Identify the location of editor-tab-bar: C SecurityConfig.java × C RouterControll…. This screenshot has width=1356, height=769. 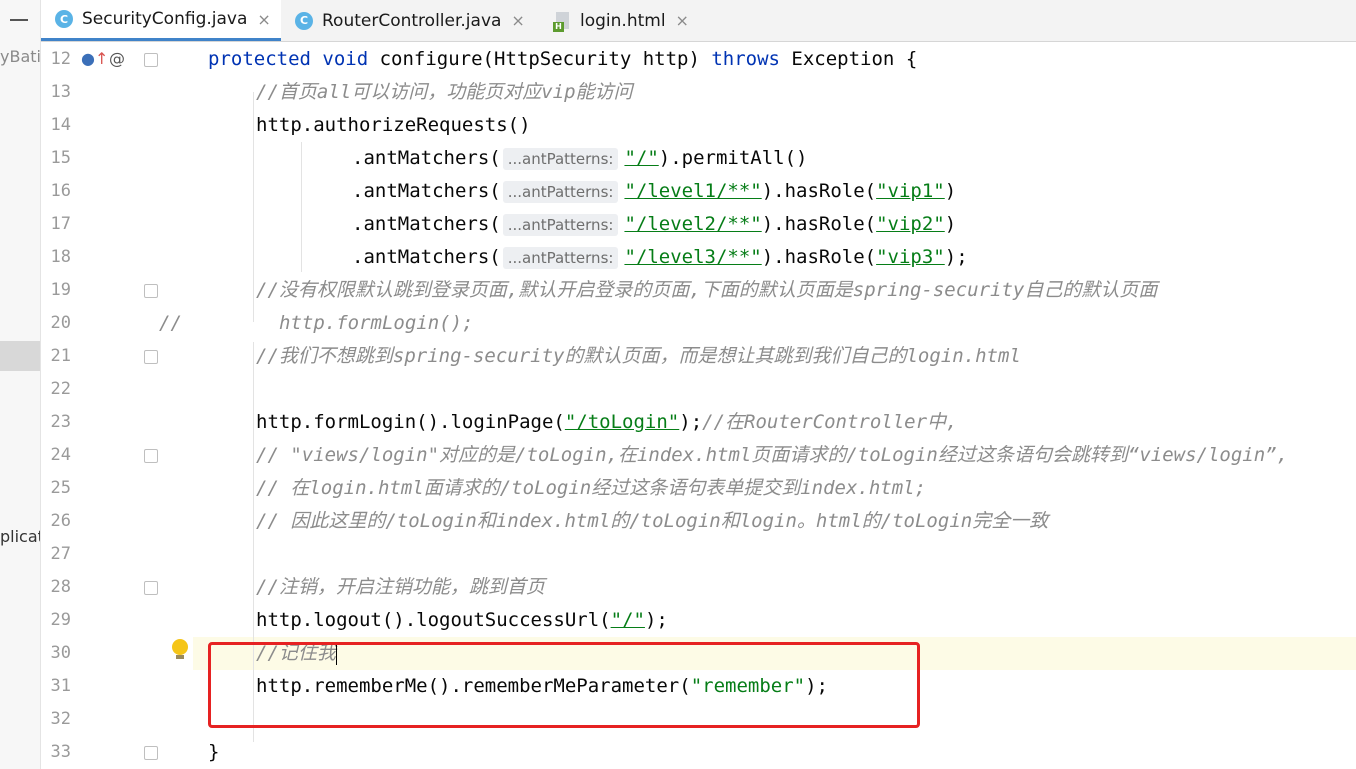
(698, 21).